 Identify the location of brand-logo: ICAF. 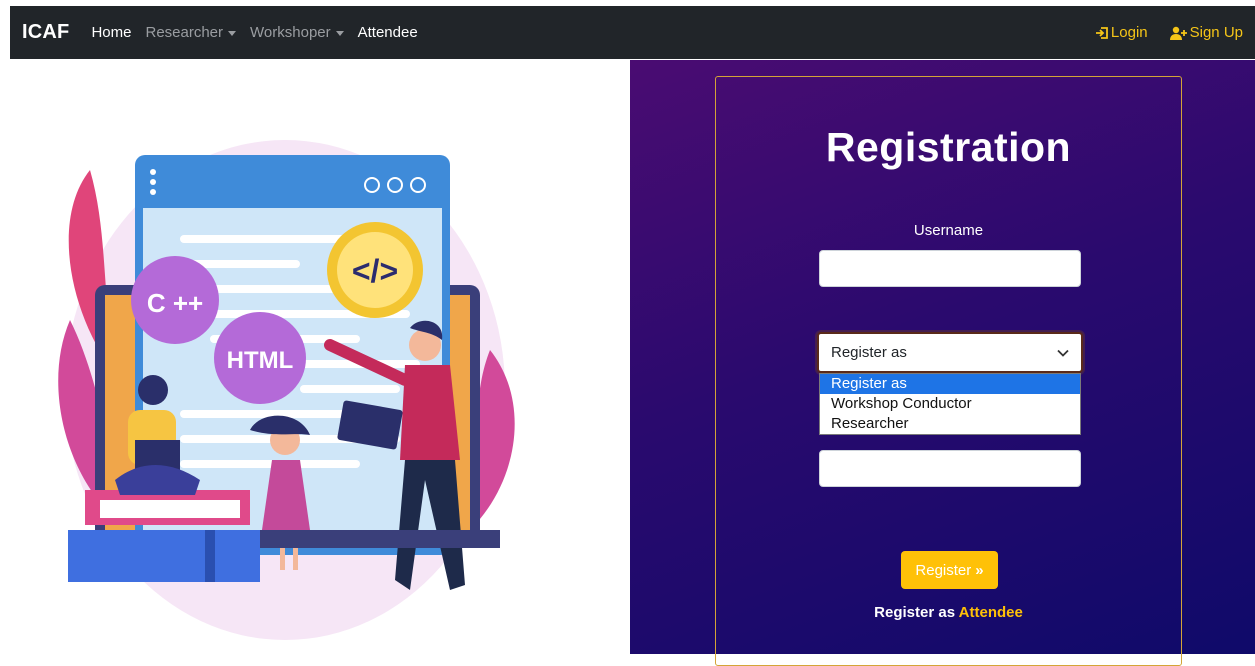
(45, 32).